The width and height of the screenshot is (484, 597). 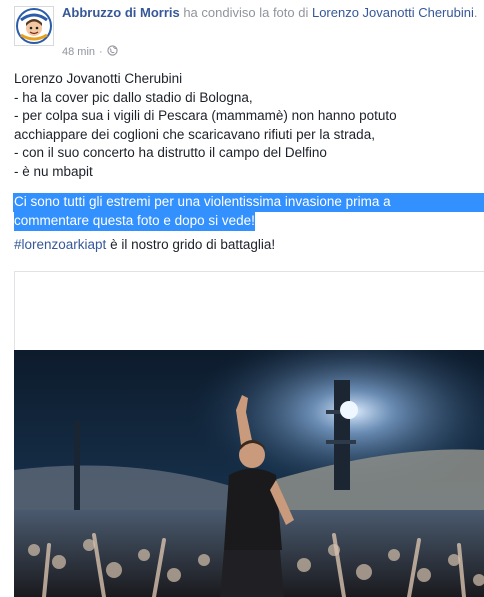 What do you see at coordinates (121, 12) in the screenshot?
I see `page-name-link: Abbruzzo di Morris` at bounding box center [121, 12].